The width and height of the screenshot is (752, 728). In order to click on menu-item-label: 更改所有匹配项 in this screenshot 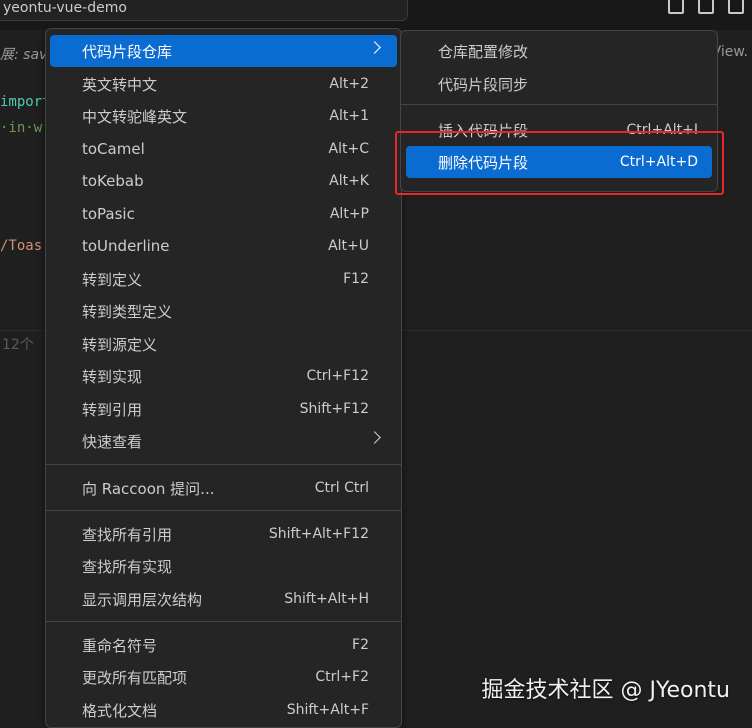, I will do `click(135, 677)`.